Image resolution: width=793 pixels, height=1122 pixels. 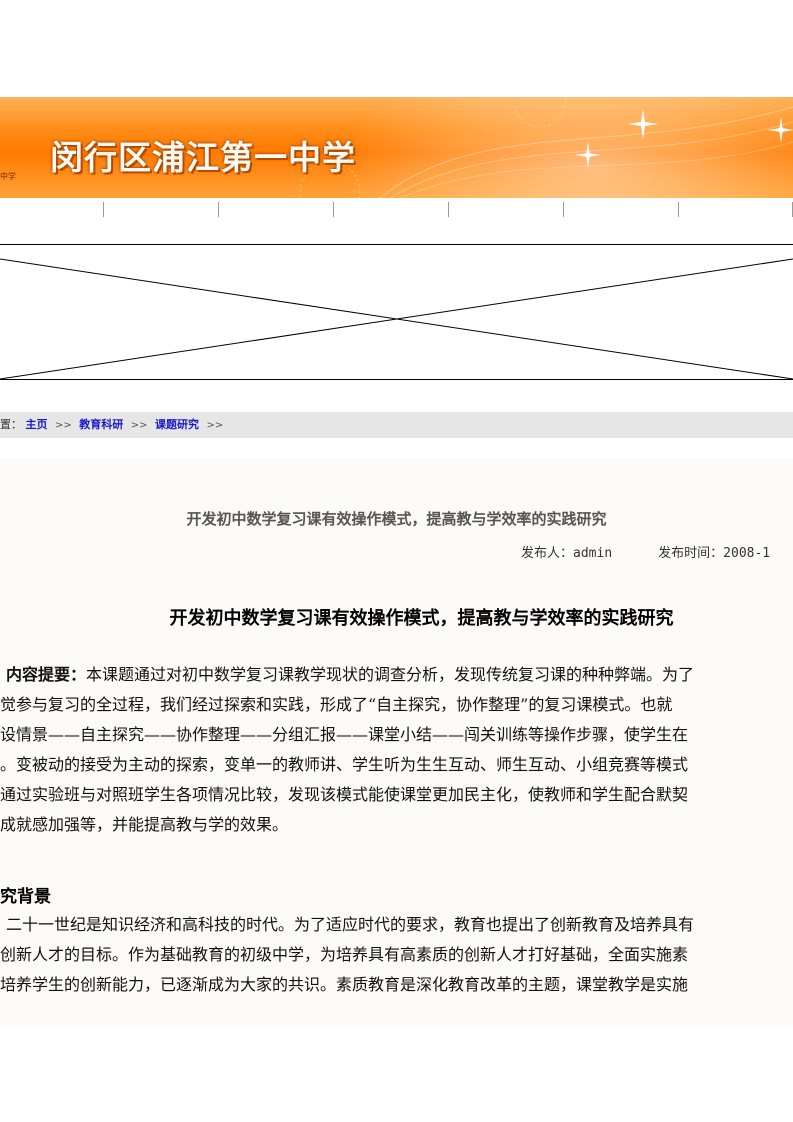 I want to click on school-title: 闵行区浦江第一中学, so click(x=203, y=157).